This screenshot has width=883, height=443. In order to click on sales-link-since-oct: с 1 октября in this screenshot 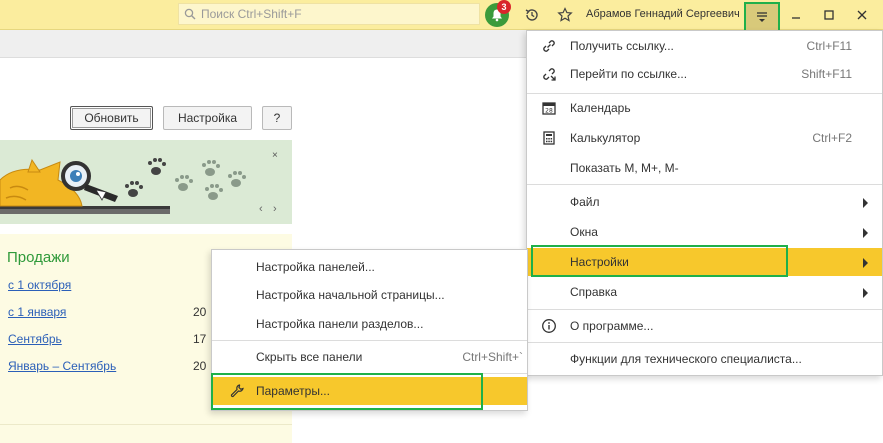, I will do `click(39, 285)`.